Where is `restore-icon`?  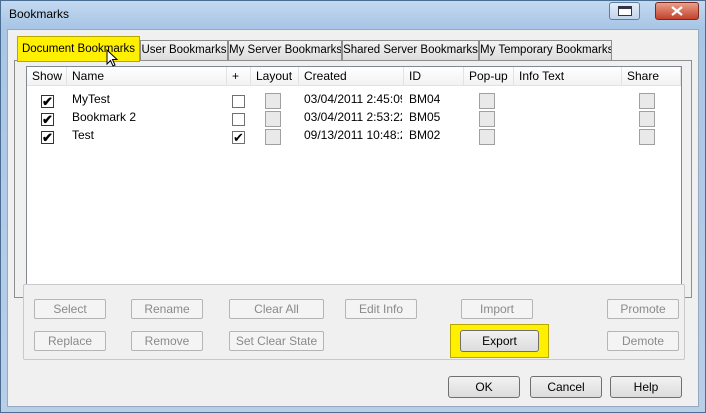 restore-icon is located at coordinates (624, 11).